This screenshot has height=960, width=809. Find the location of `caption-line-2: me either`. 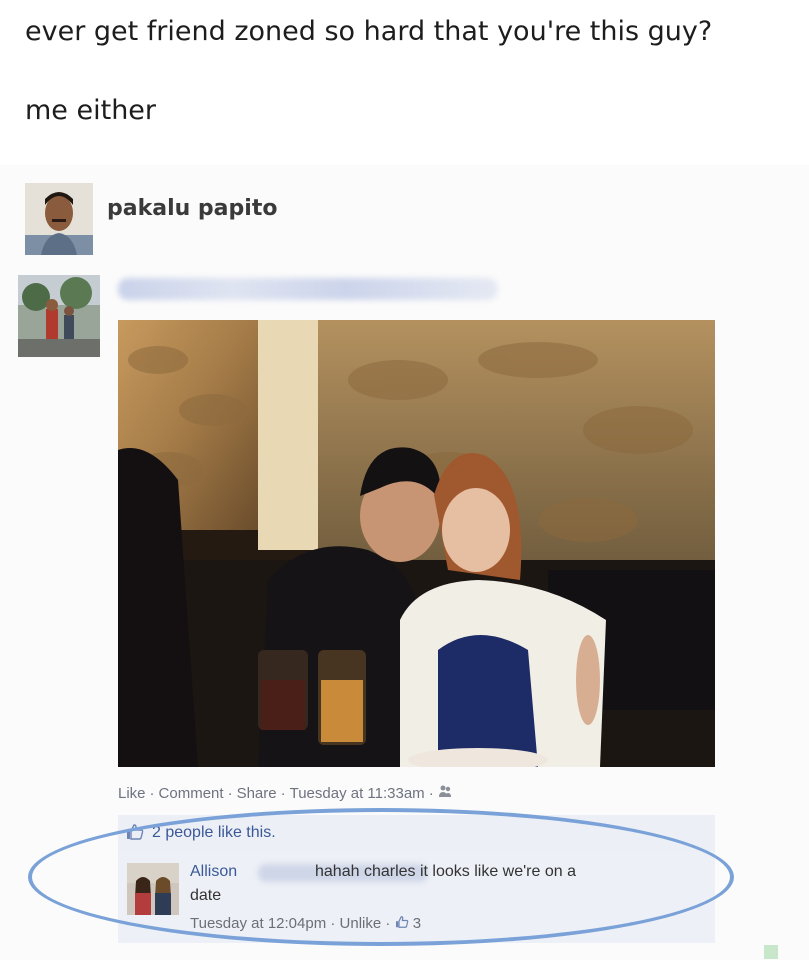

caption-line-2: me either is located at coordinates (91, 110).